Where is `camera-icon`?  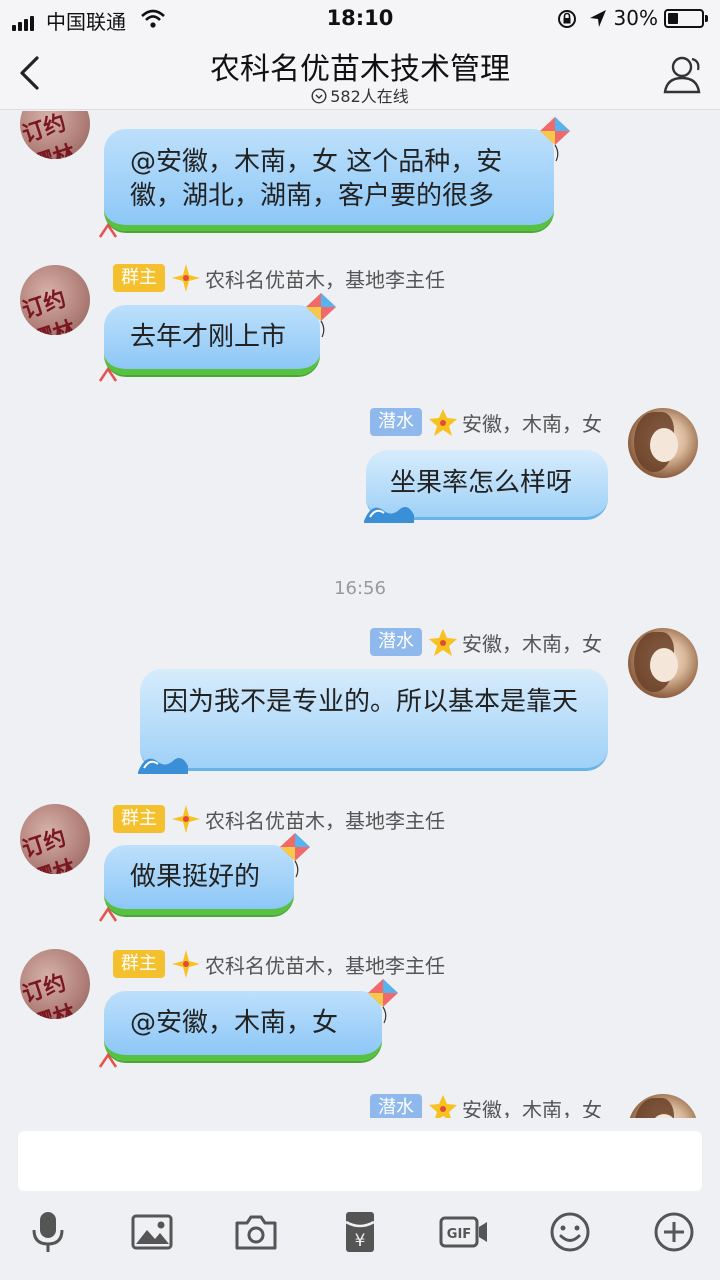 camera-icon is located at coordinates (256, 1232).